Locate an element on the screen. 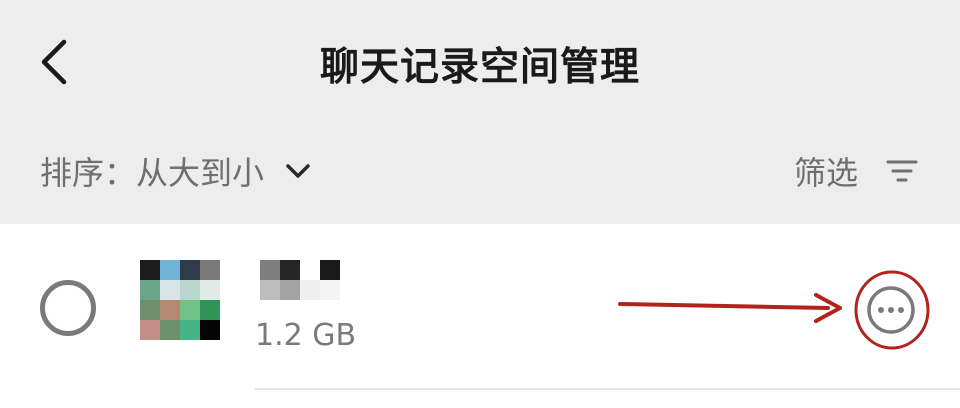  select-radio is located at coordinates (68, 308).